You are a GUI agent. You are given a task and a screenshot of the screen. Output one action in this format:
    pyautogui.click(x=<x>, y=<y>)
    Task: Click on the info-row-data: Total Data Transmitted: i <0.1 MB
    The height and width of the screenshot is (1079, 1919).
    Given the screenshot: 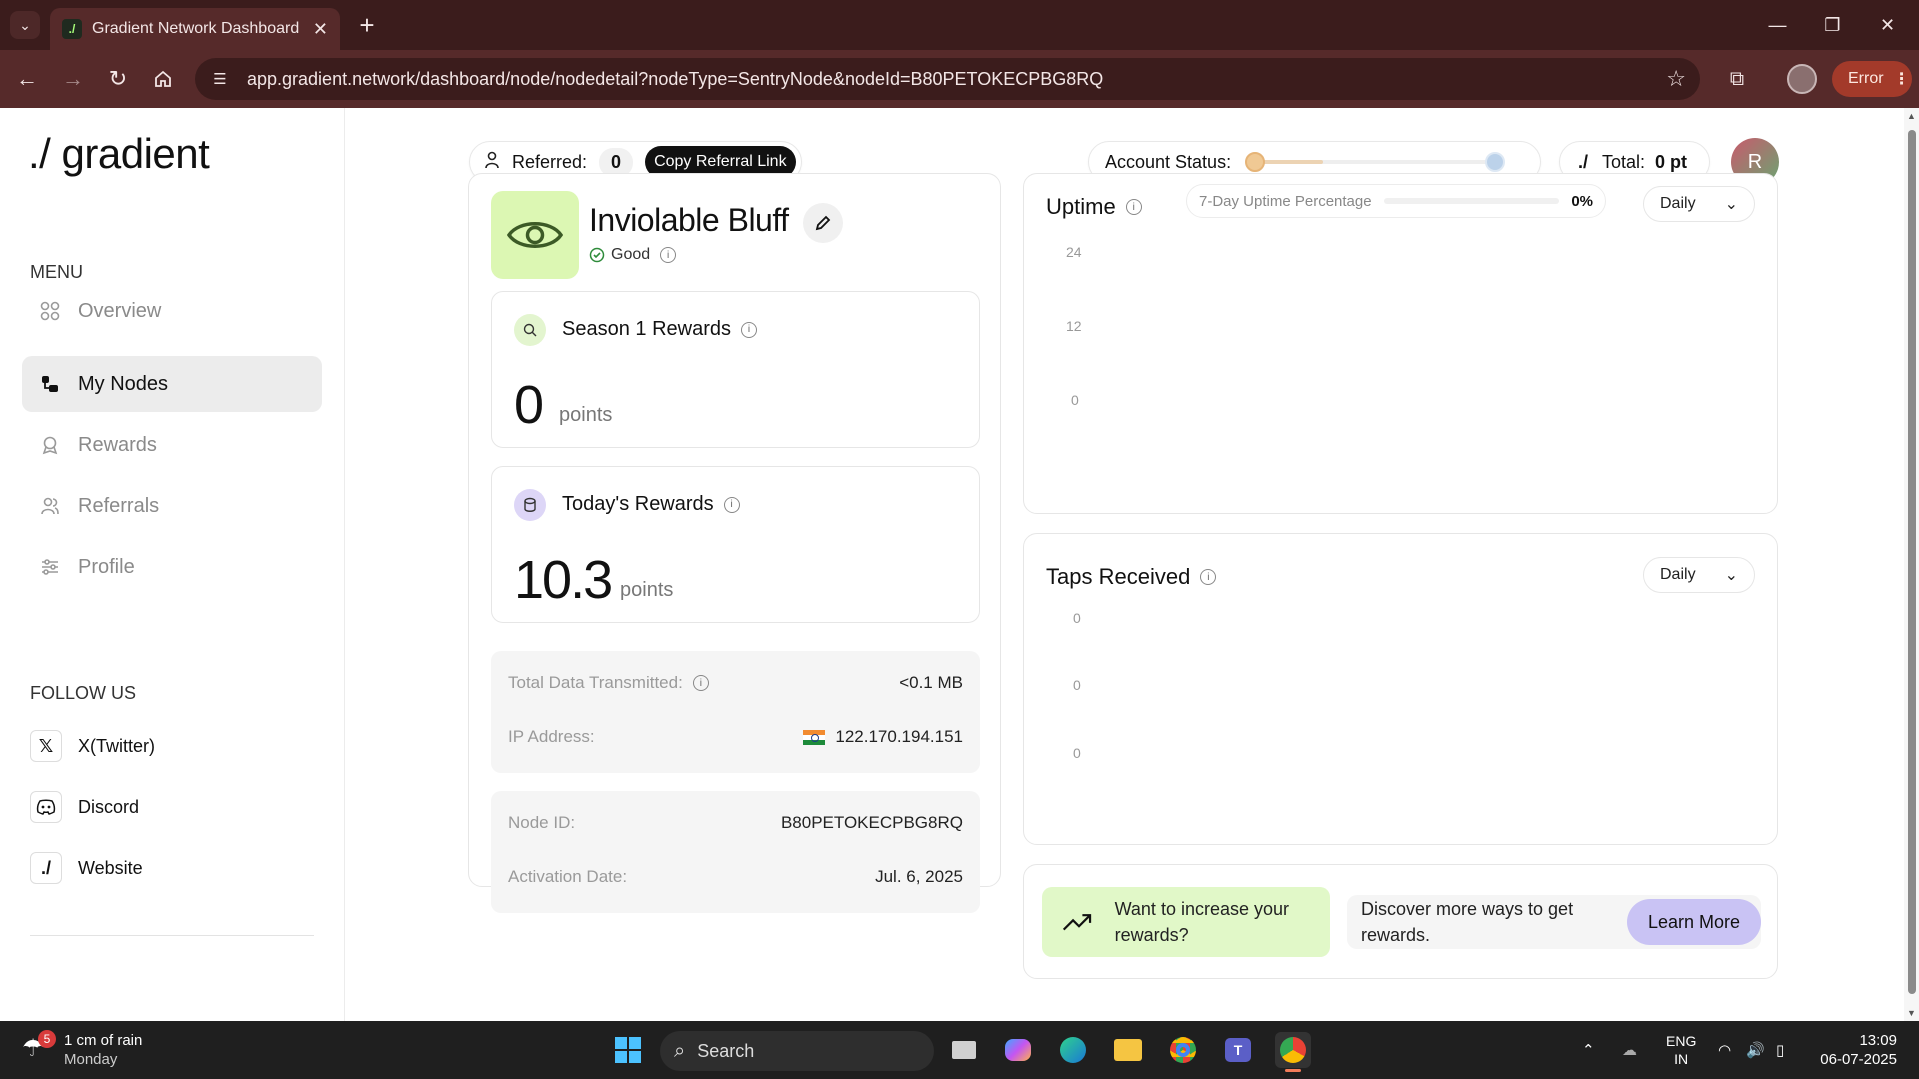 What is the action you would take?
    pyautogui.click(x=735, y=683)
    